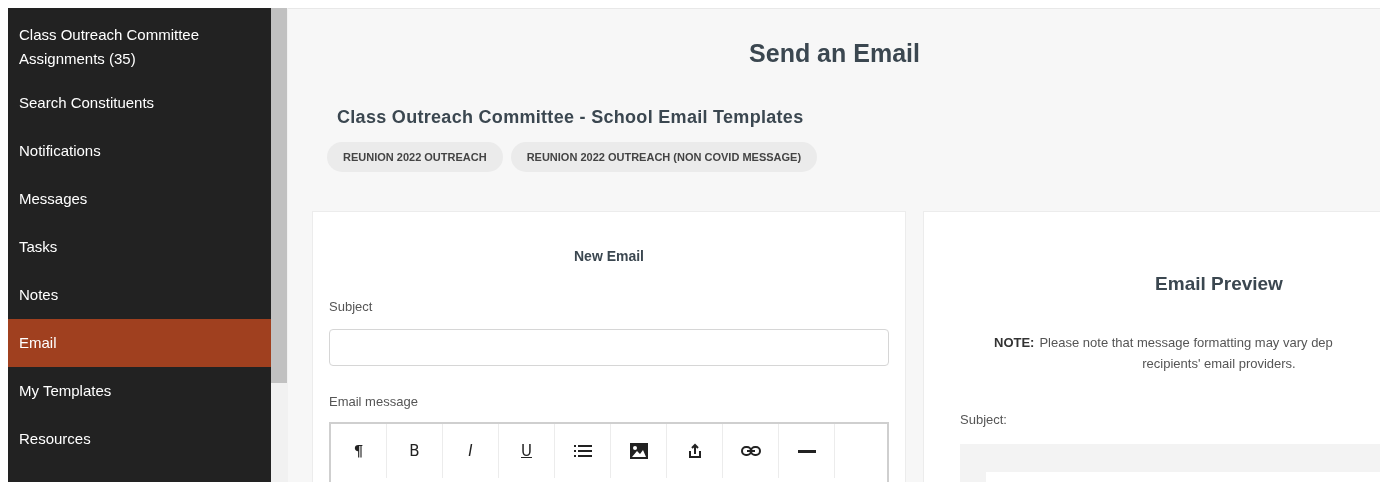 Image resolution: width=1387 pixels, height=482 pixels. I want to click on image-icon, so click(638, 451).